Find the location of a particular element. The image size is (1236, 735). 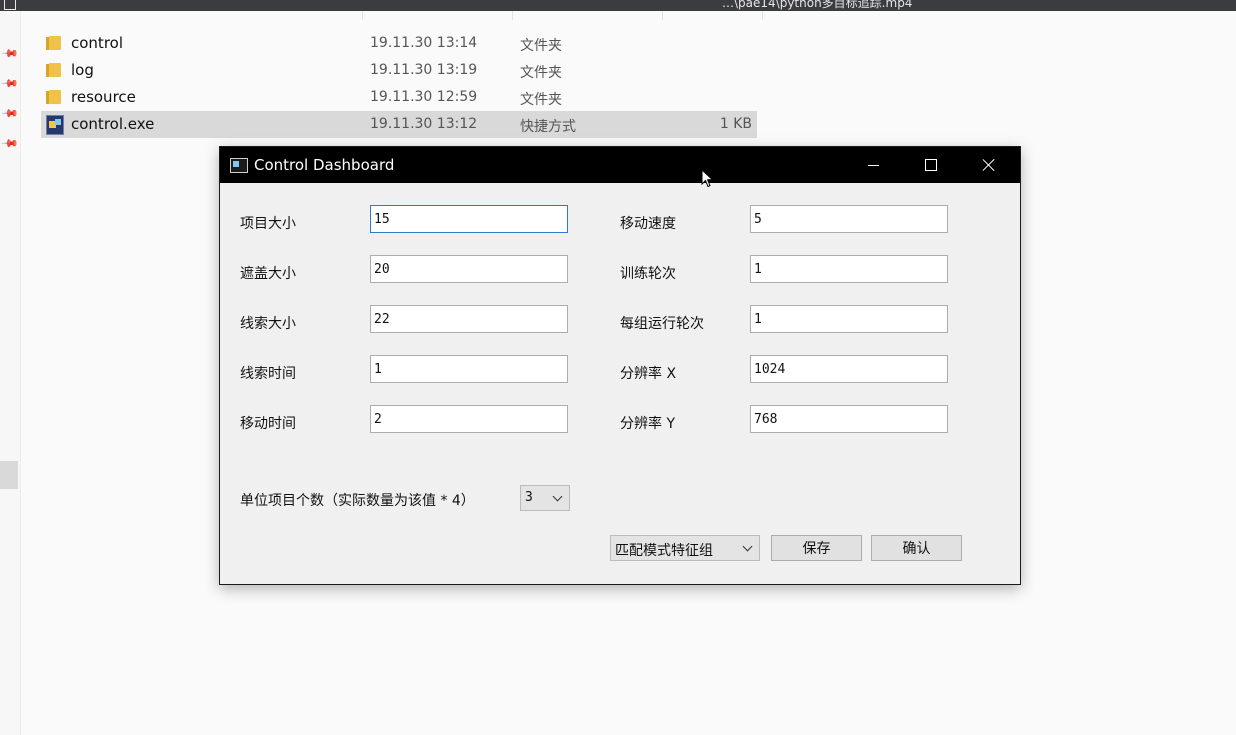

file-name: control is located at coordinates (97, 43).